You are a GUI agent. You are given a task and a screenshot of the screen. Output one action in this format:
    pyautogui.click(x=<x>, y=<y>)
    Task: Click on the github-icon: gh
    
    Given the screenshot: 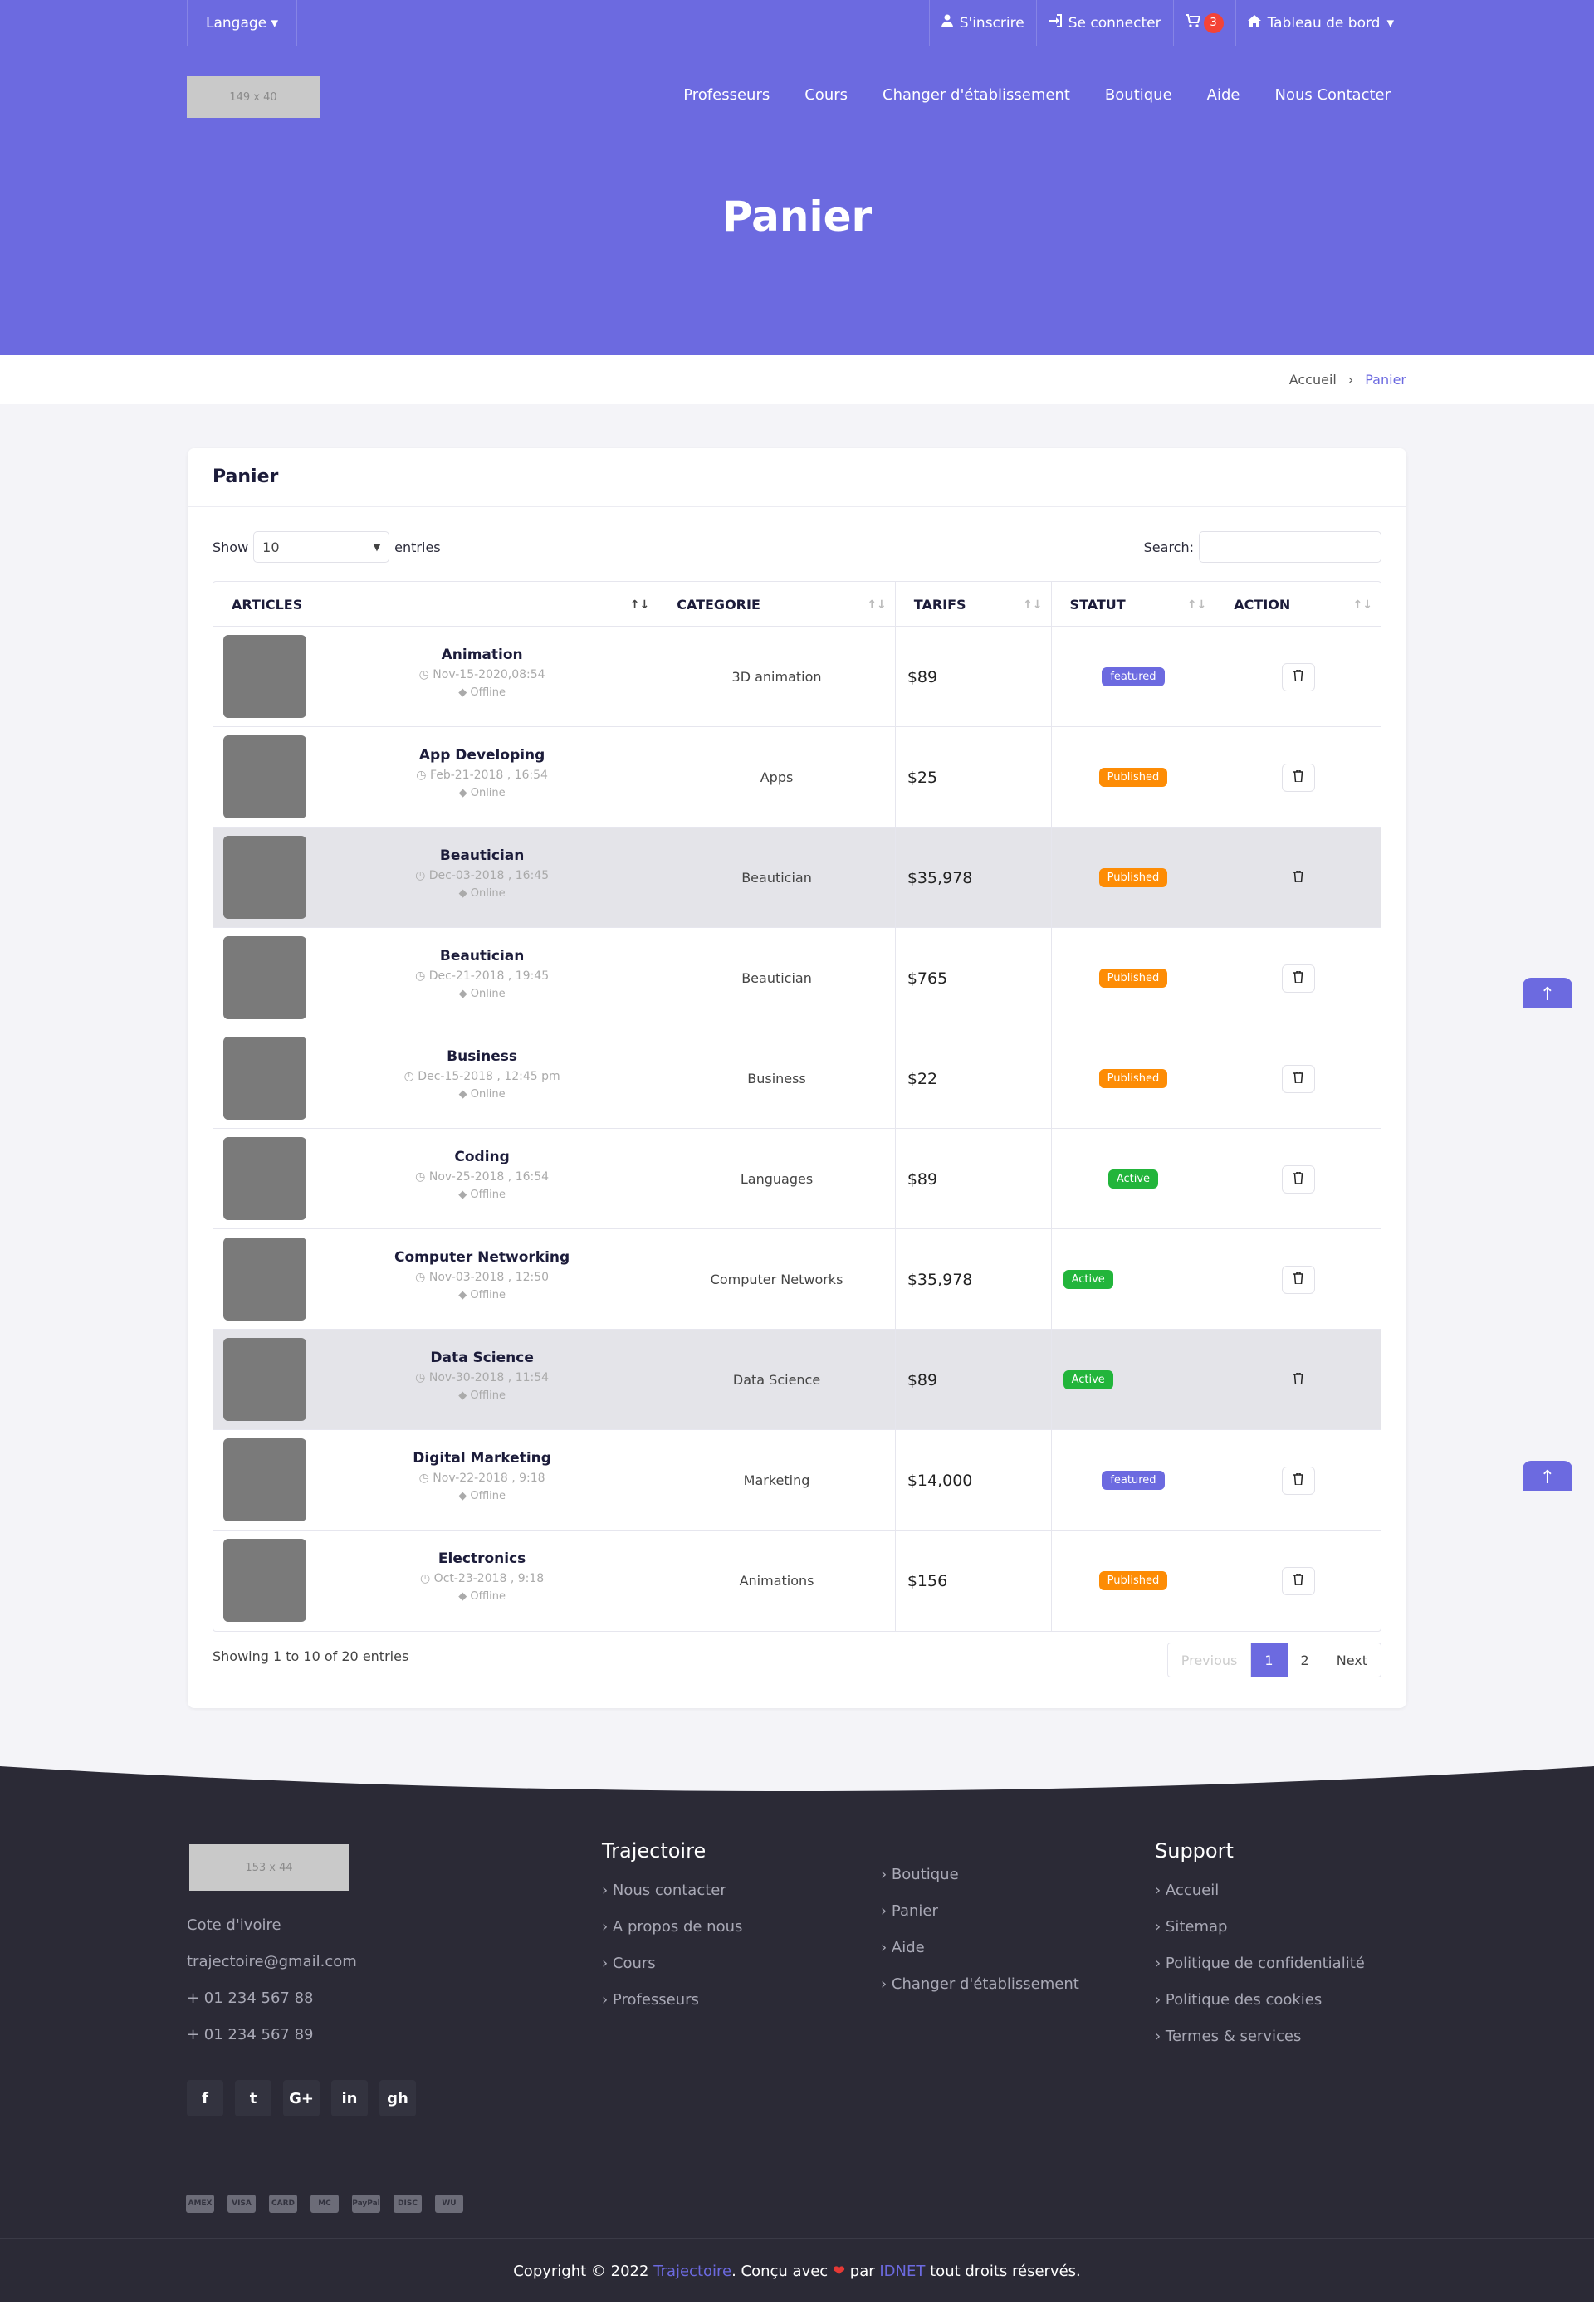 What is the action you would take?
    pyautogui.click(x=397, y=2098)
    